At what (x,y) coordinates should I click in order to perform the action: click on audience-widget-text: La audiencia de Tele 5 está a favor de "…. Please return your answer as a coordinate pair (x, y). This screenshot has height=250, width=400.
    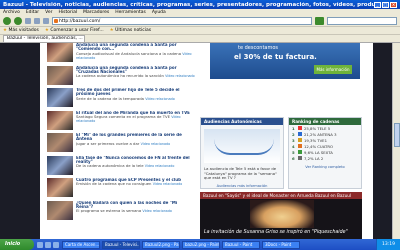
    Looking at the image, I should click on (240, 173).